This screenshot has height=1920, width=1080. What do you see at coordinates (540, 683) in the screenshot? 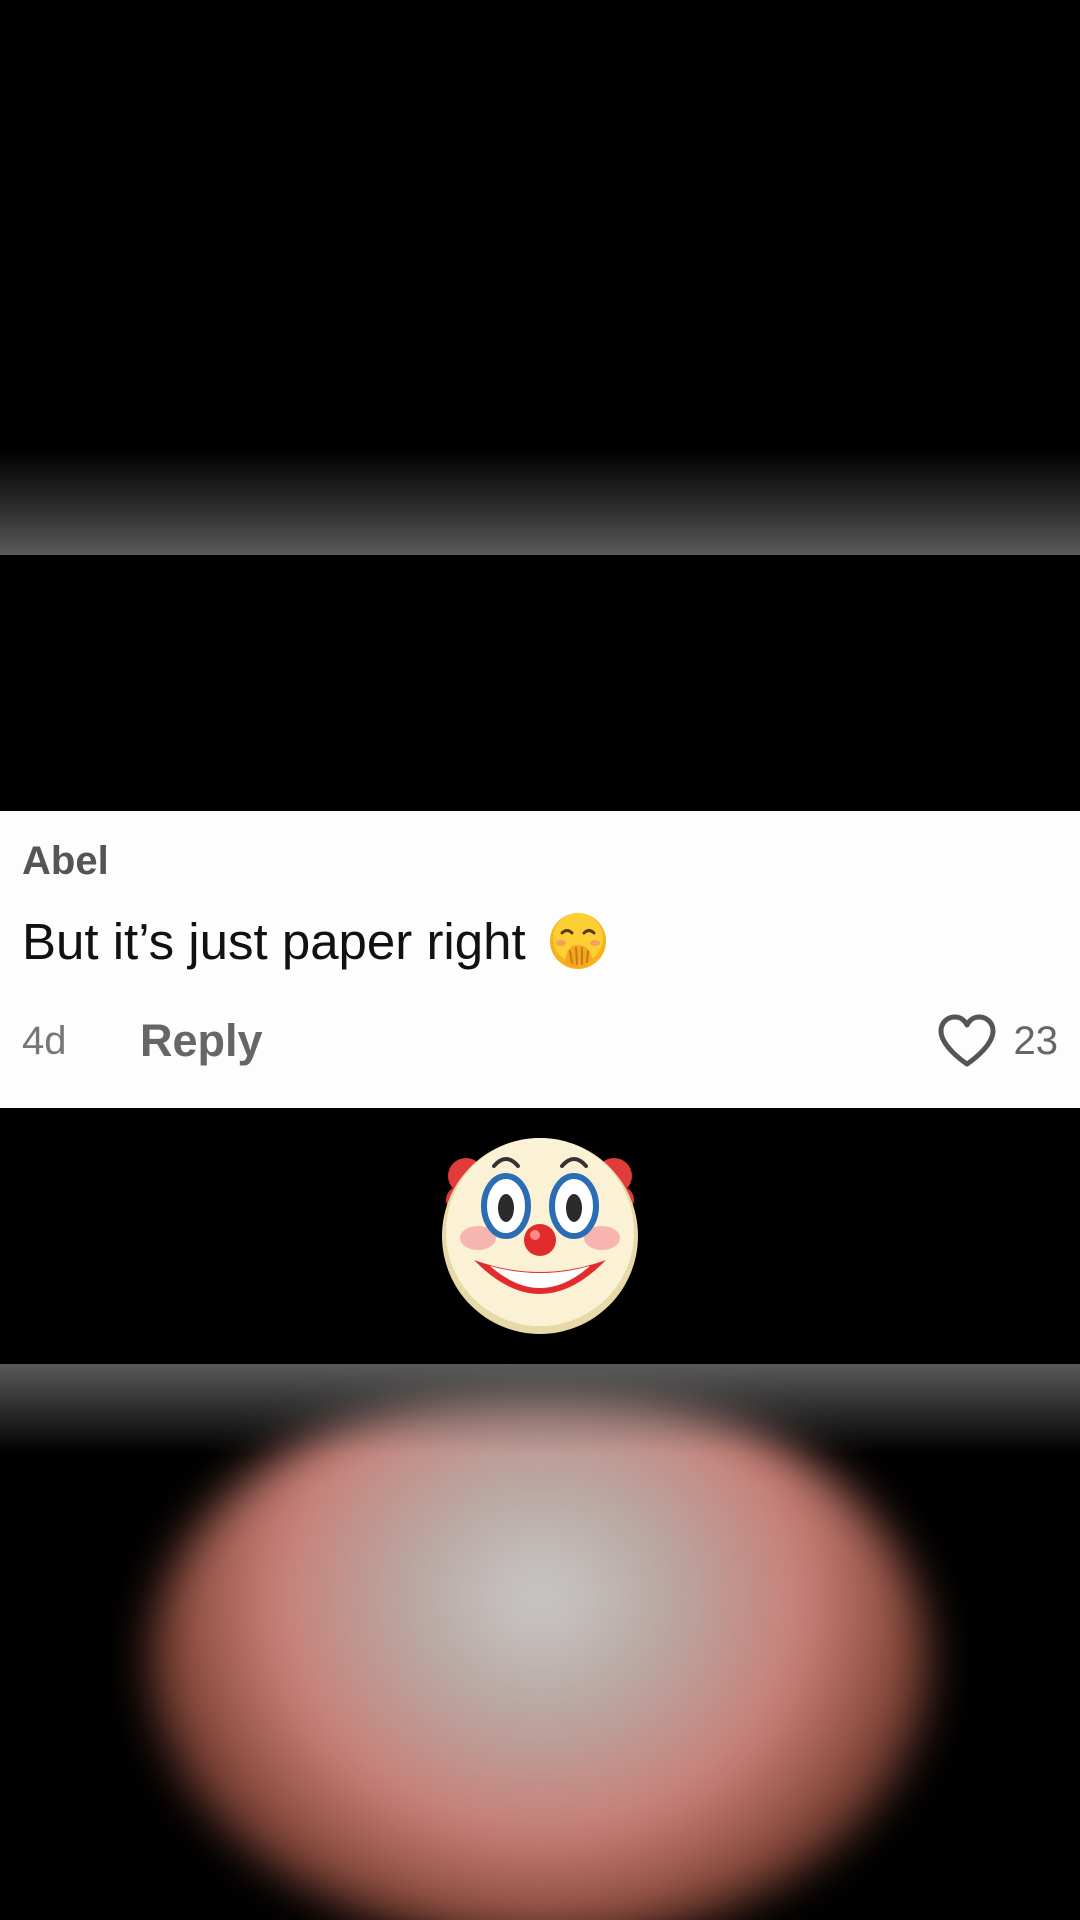
I see `video-background-middle` at bounding box center [540, 683].